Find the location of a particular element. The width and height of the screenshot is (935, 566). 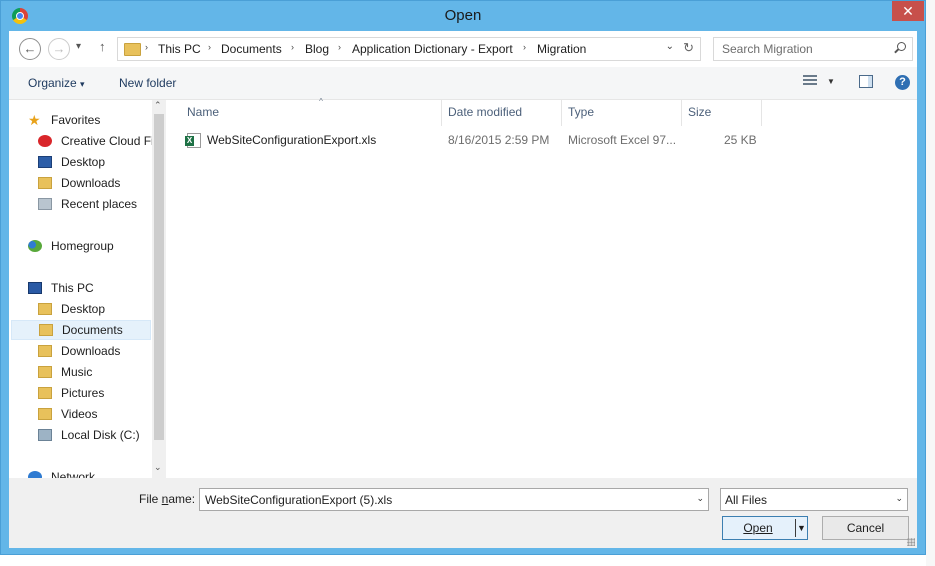

folder-icon is located at coordinates (132, 49).